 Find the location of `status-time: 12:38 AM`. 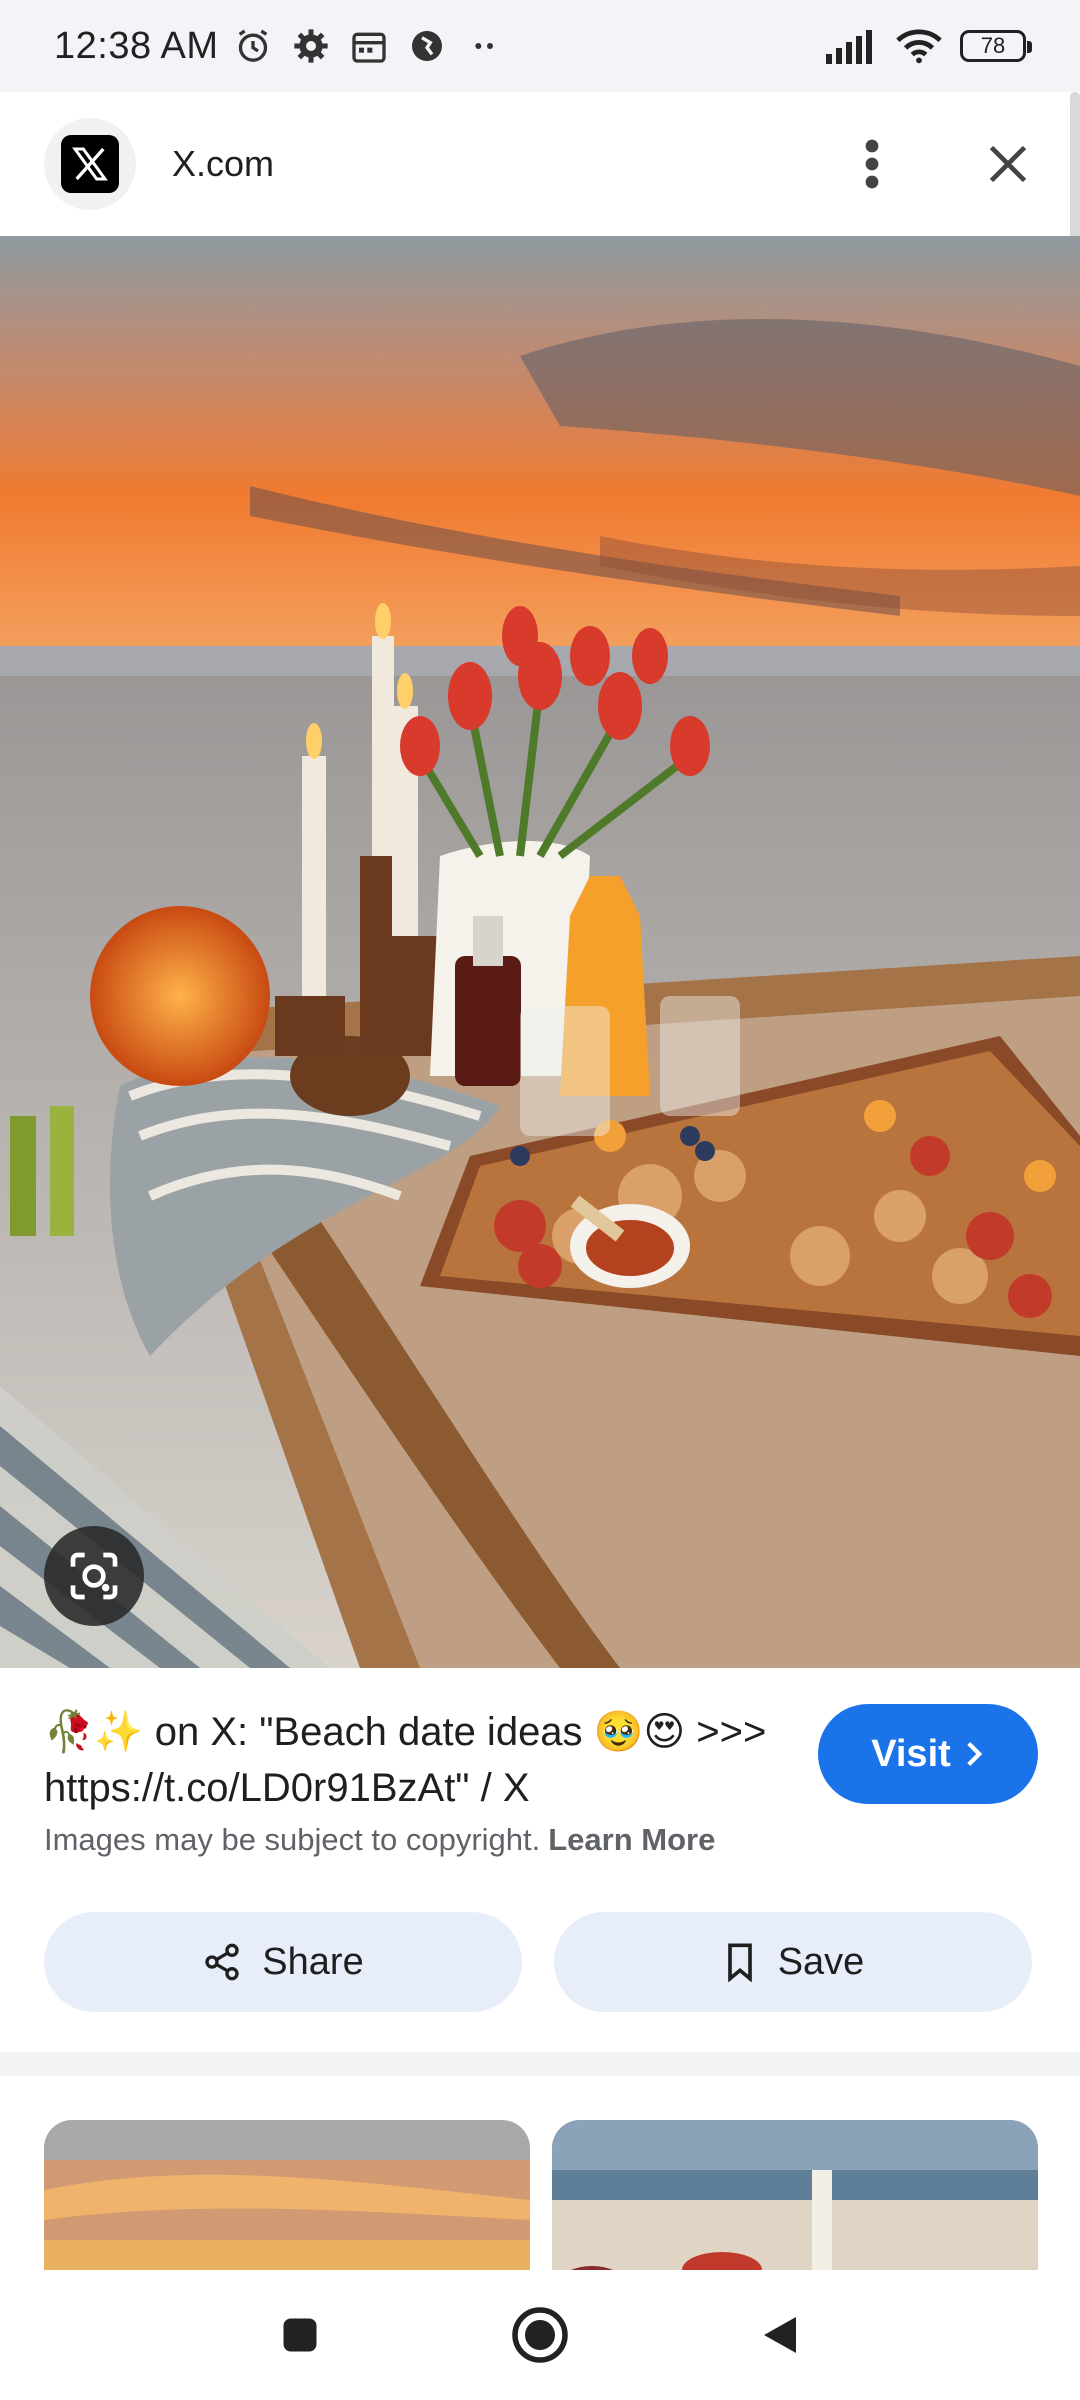

status-time: 12:38 AM is located at coordinates (136, 45).